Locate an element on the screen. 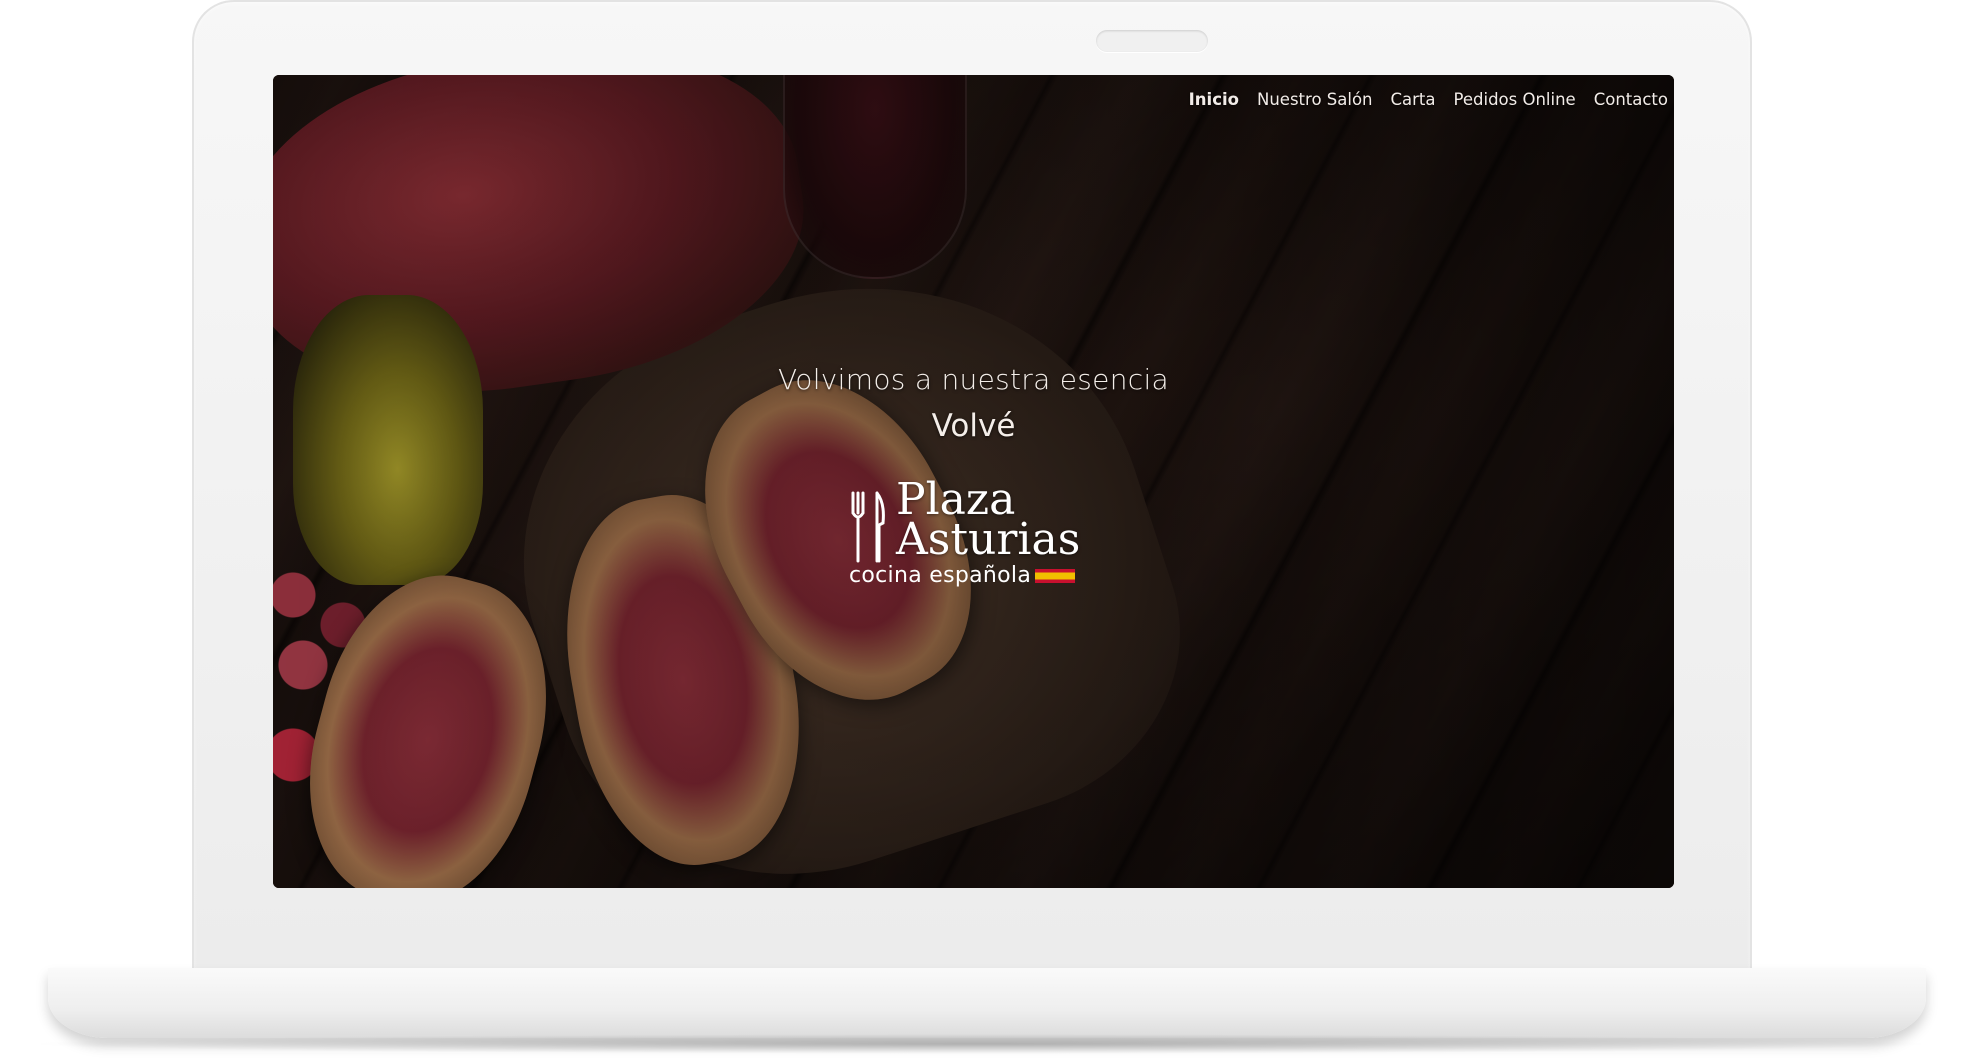 The width and height of the screenshot is (1962, 1063). laptop-shadow is located at coordinates (981, 1044).